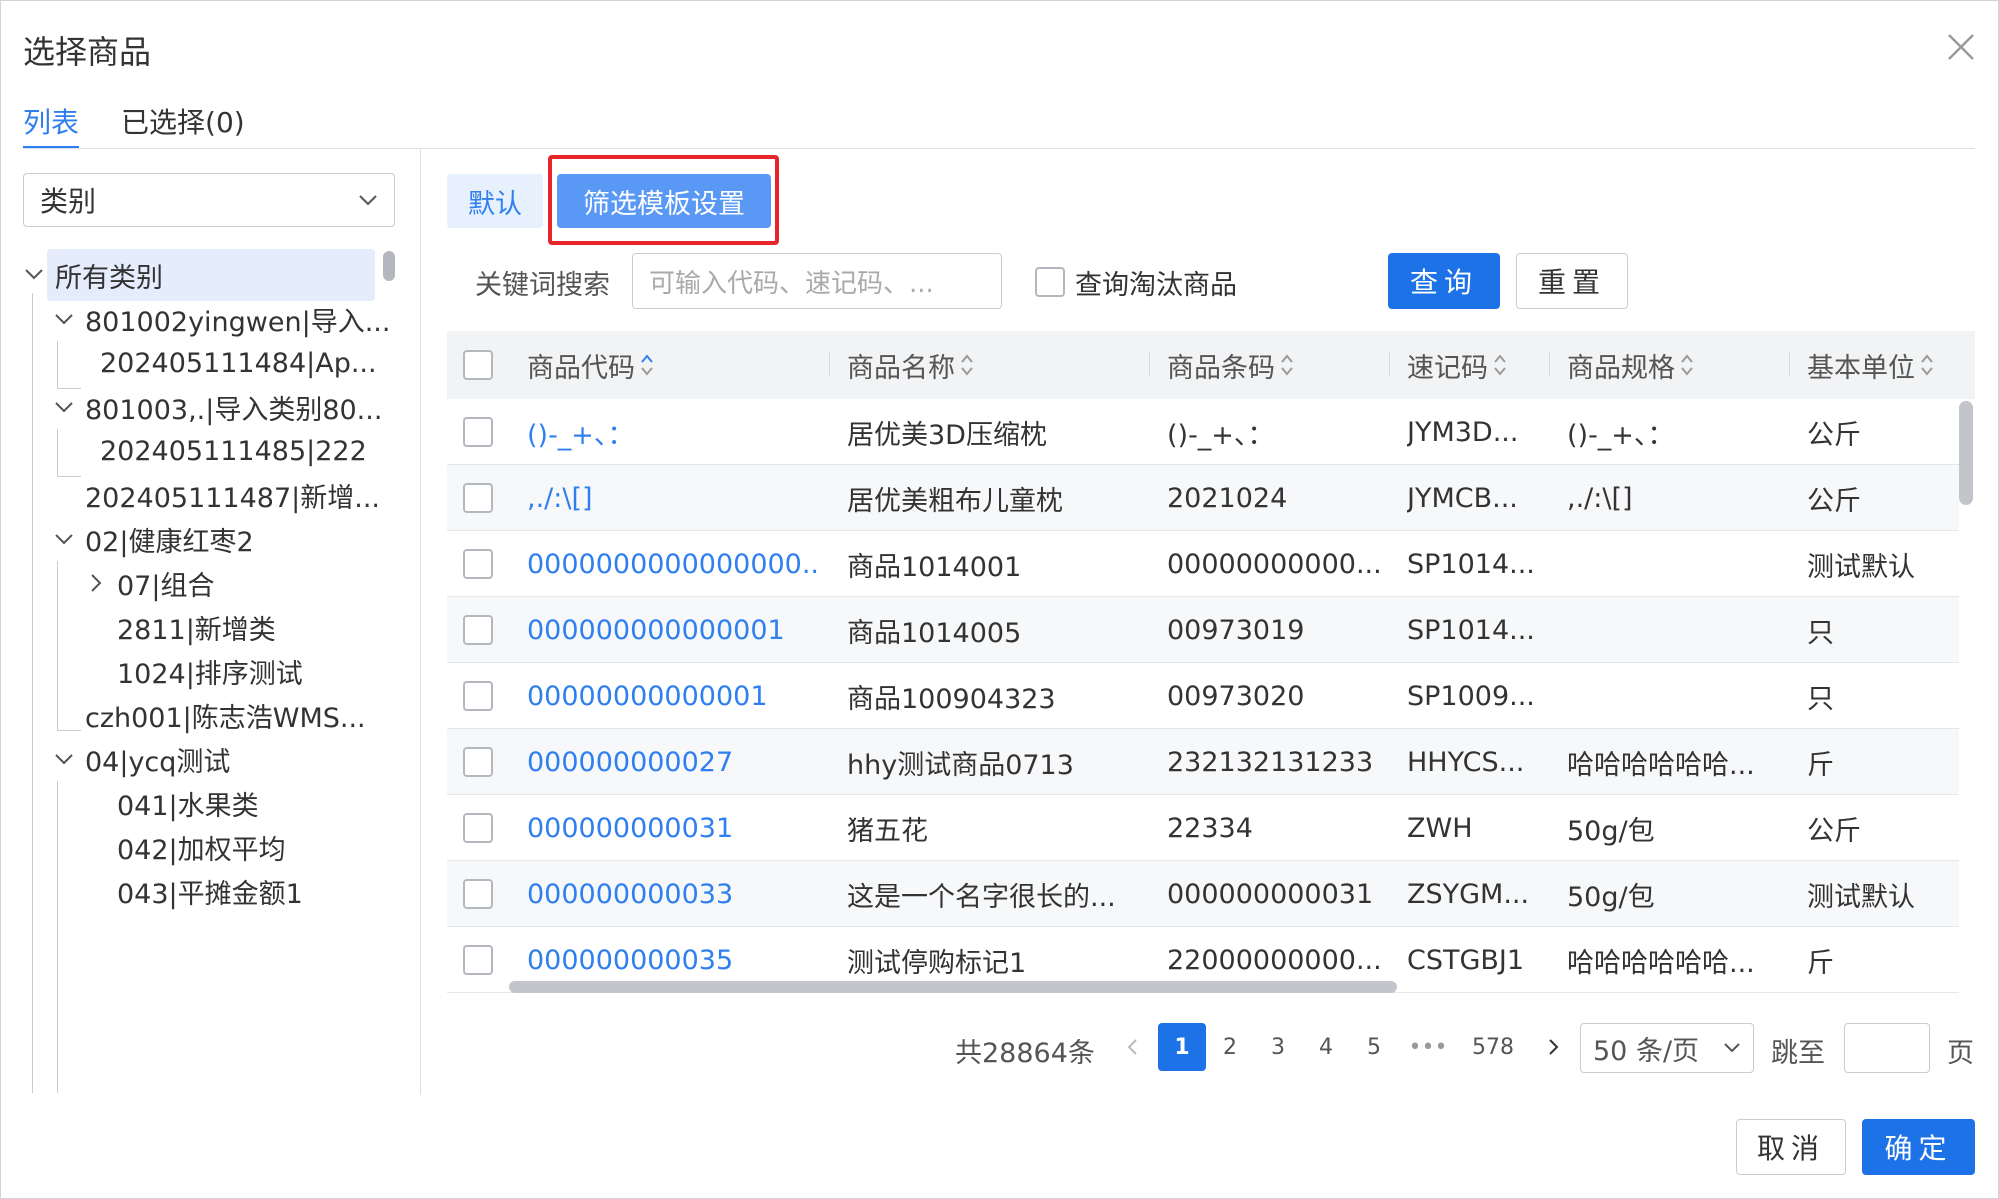  Describe the element at coordinates (1050, 282) in the screenshot. I see `obsolete-products-checkbox` at that location.